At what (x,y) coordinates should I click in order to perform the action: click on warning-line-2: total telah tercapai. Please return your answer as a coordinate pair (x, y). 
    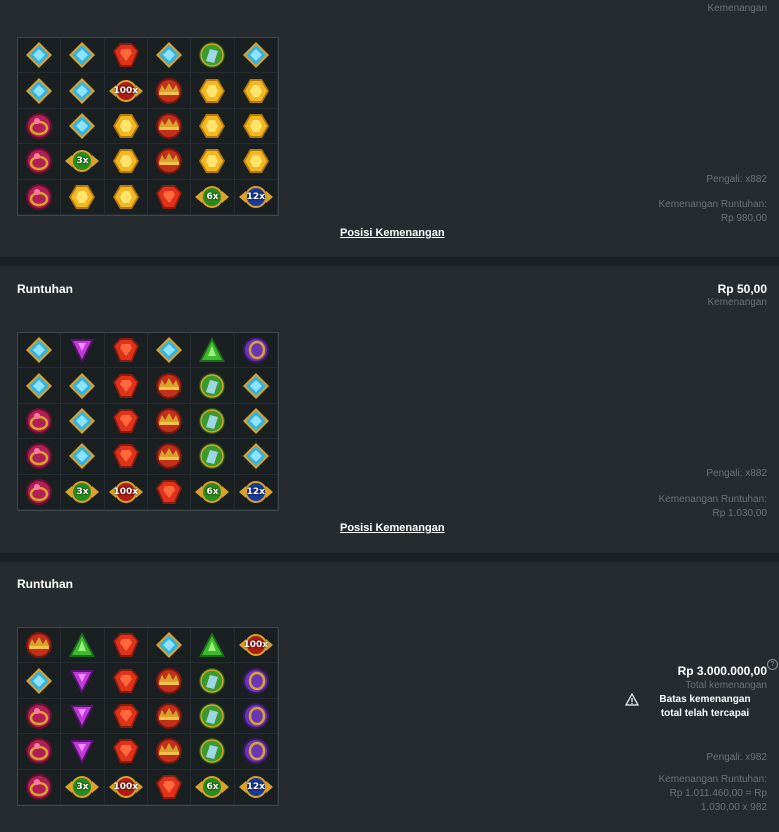
    Looking at the image, I should click on (705, 713).